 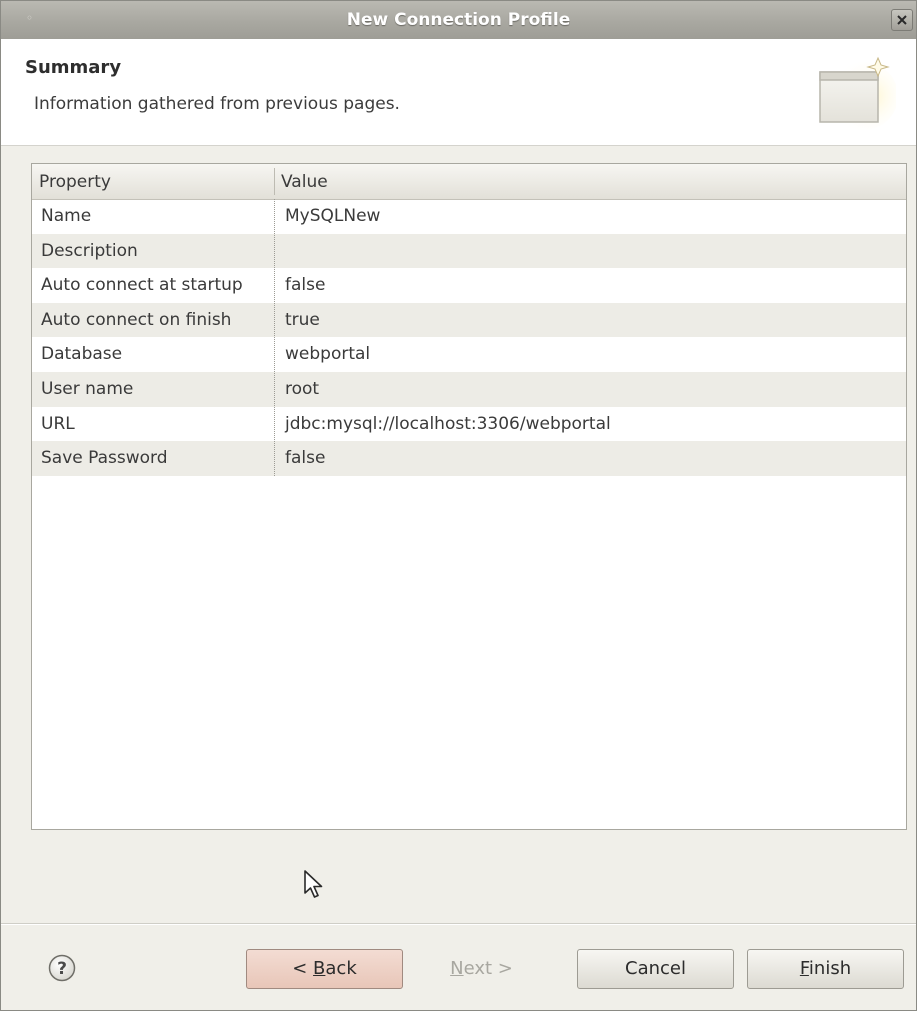 I want to click on next-label-rest: ext >, so click(x=488, y=968).